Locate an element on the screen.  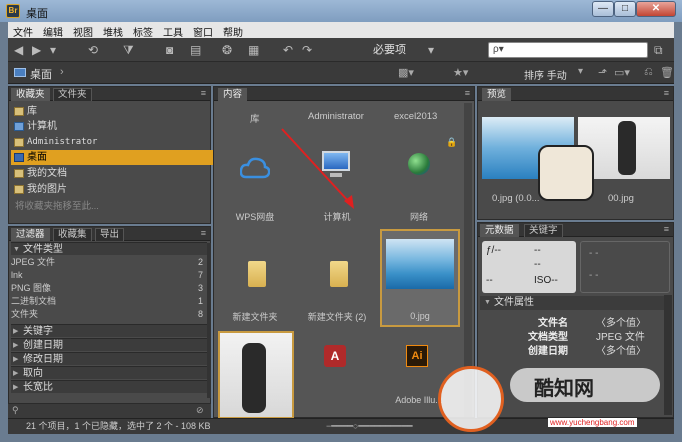
preview-panel: 预览 ≡ 0.jpg (0.0... 00.jpg is located at coordinates (575, 153).